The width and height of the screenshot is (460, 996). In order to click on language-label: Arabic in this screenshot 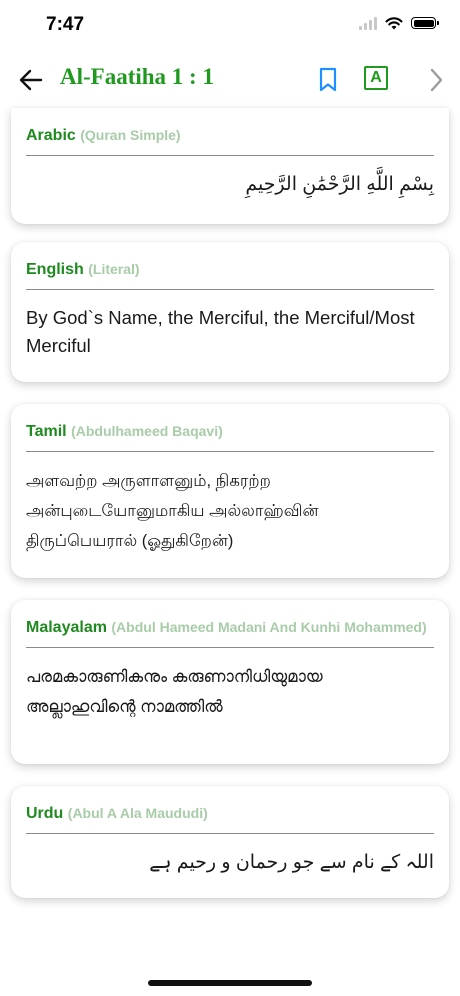, I will do `click(51, 135)`.